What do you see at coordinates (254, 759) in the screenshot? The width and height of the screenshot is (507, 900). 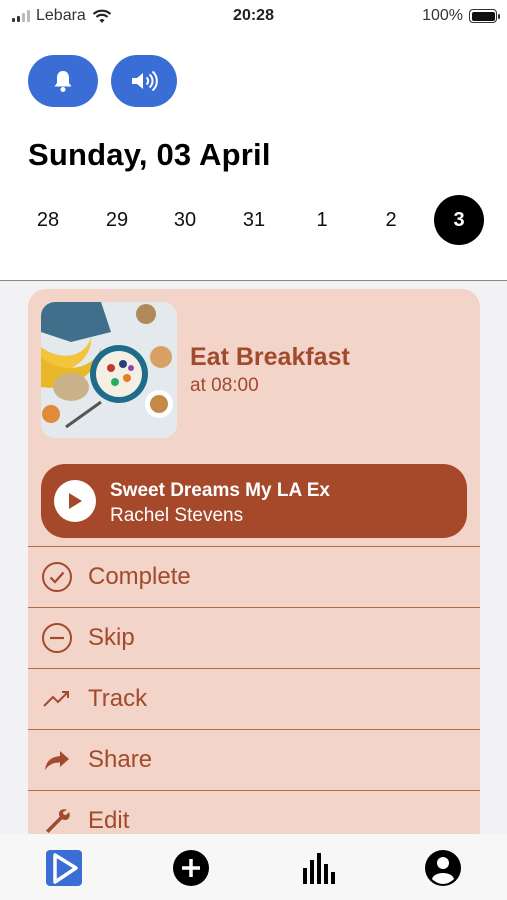 I see `share-button: Share` at bounding box center [254, 759].